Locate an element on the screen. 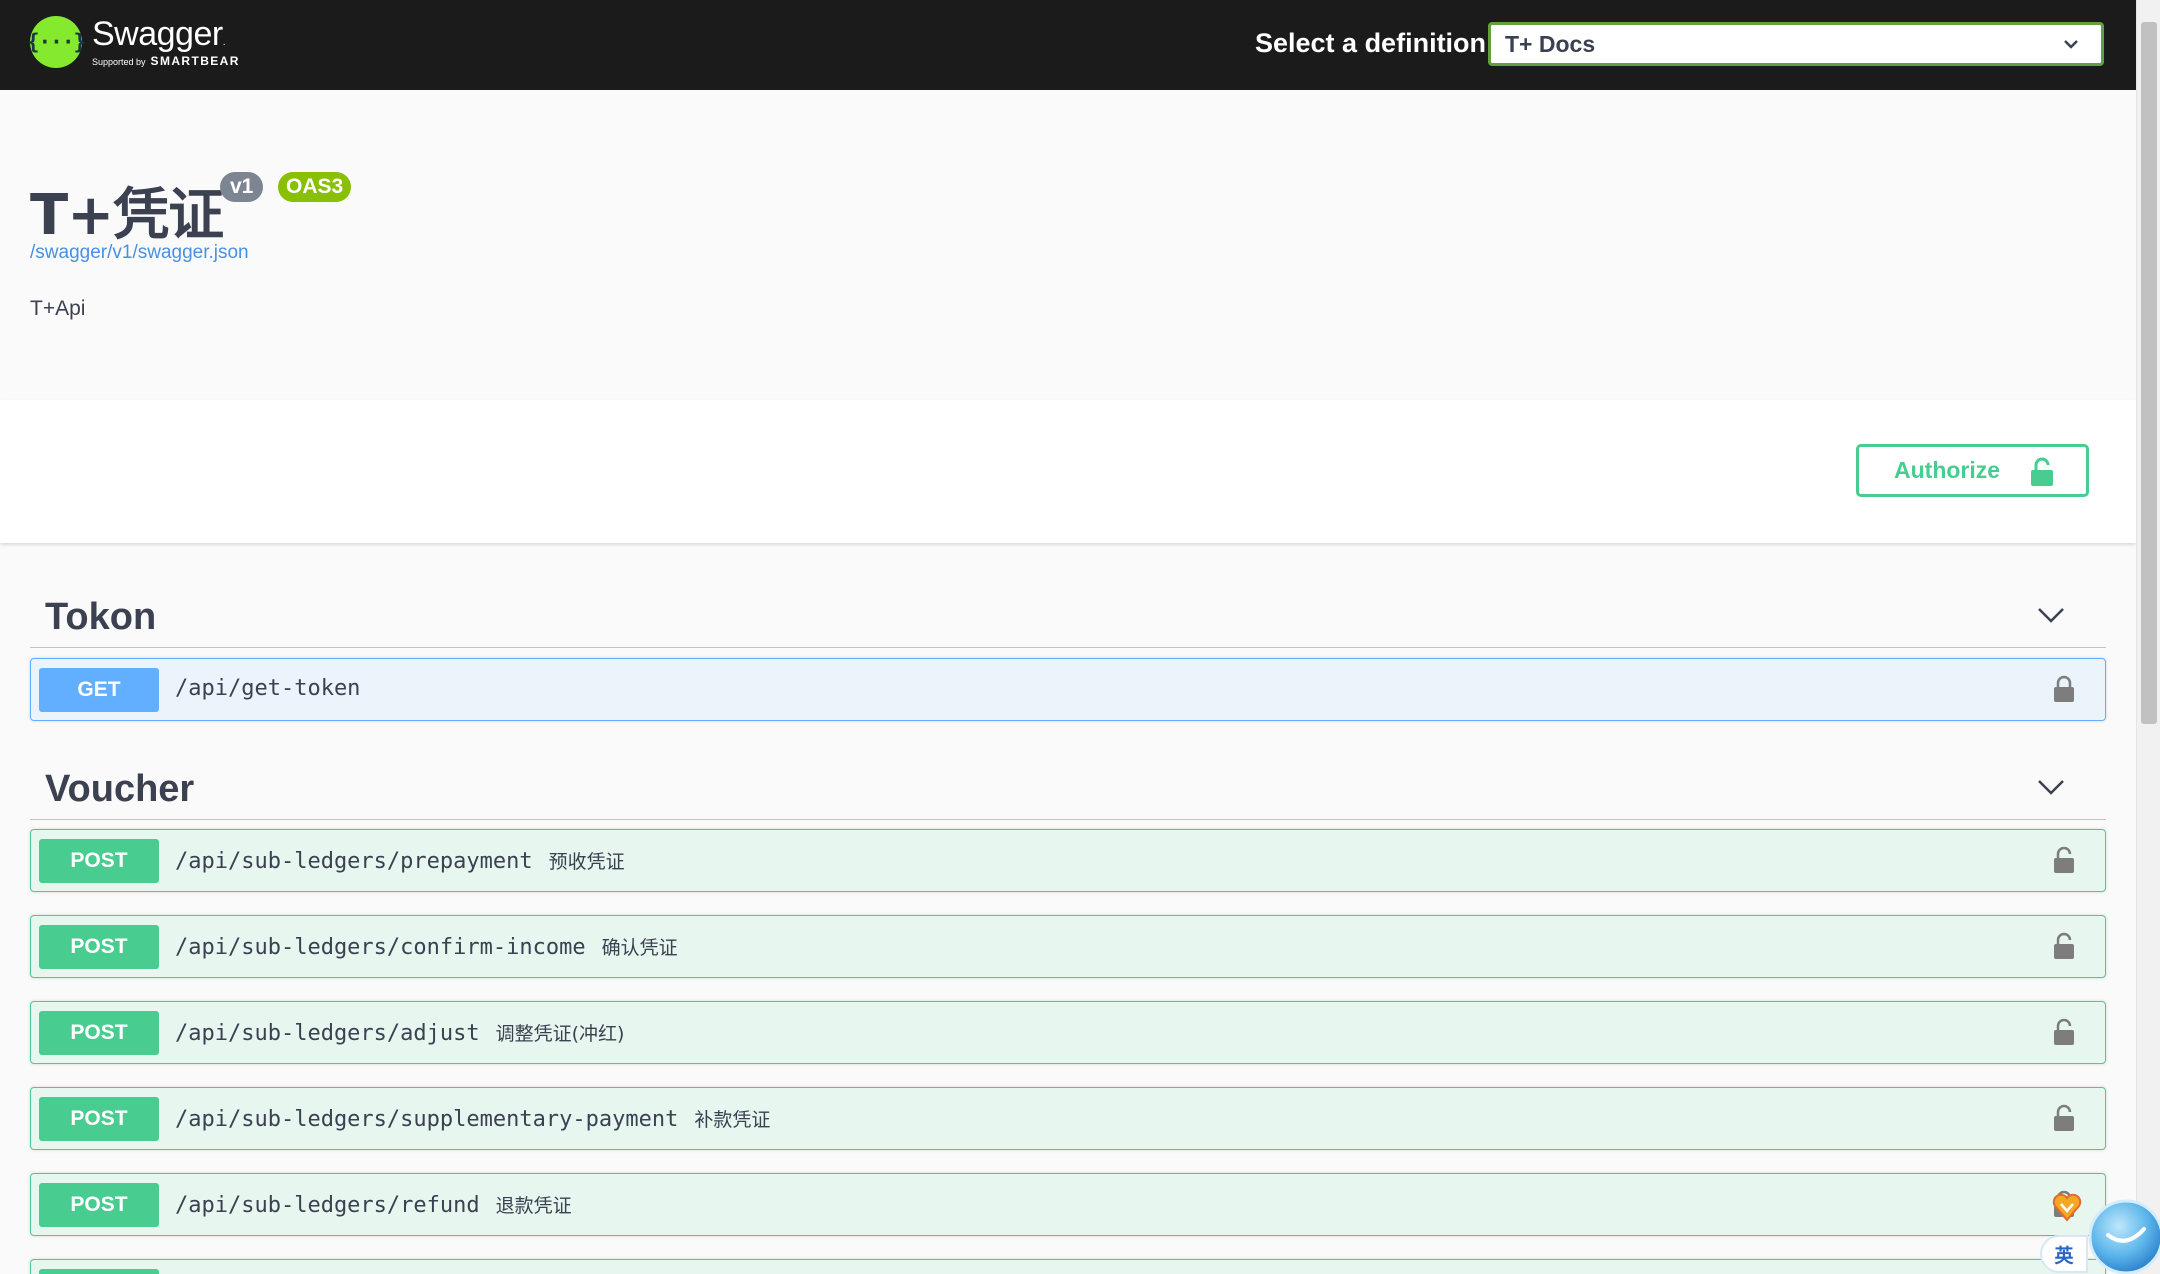  operation-path-text: /api/sub-ledgers/refund is located at coordinates (327, 1205).